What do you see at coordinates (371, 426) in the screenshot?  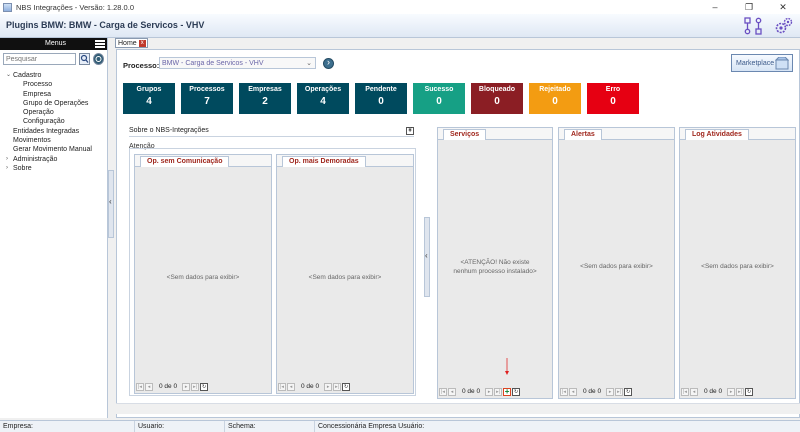 I see `status-concessionaria: Concessionária Empresa Usuário:` at bounding box center [371, 426].